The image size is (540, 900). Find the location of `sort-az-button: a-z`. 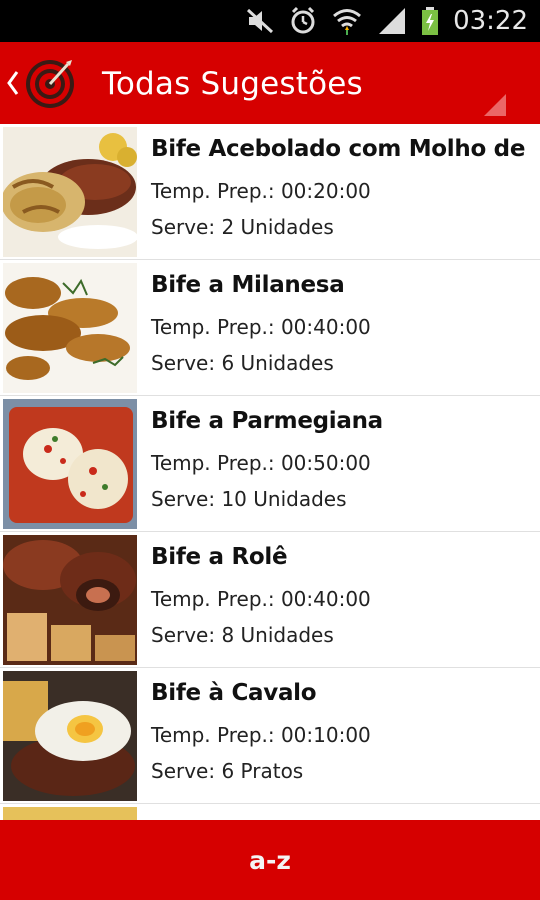

sort-az-button: a-z is located at coordinates (270, 860).